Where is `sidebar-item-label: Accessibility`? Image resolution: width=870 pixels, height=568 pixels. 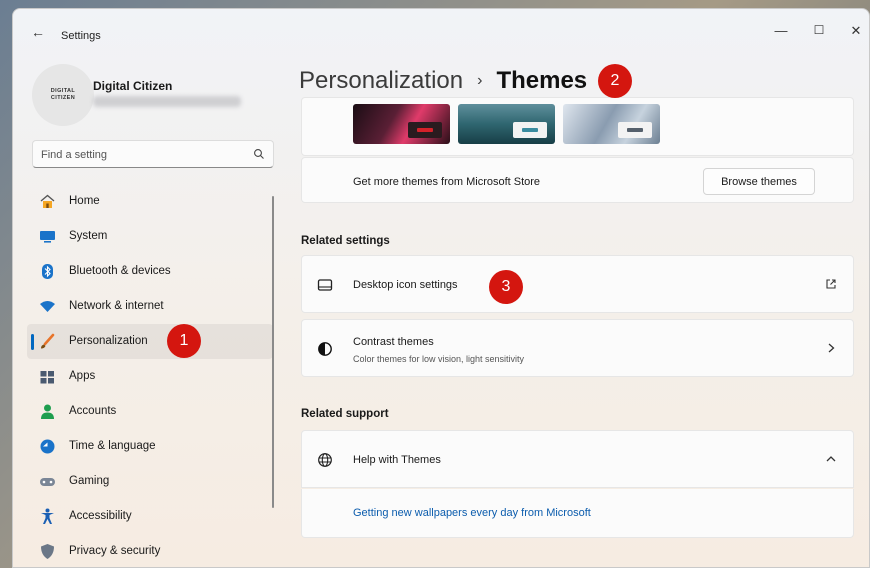
sidebar-item-label: Accessibility is located at coordinates (100, 516).